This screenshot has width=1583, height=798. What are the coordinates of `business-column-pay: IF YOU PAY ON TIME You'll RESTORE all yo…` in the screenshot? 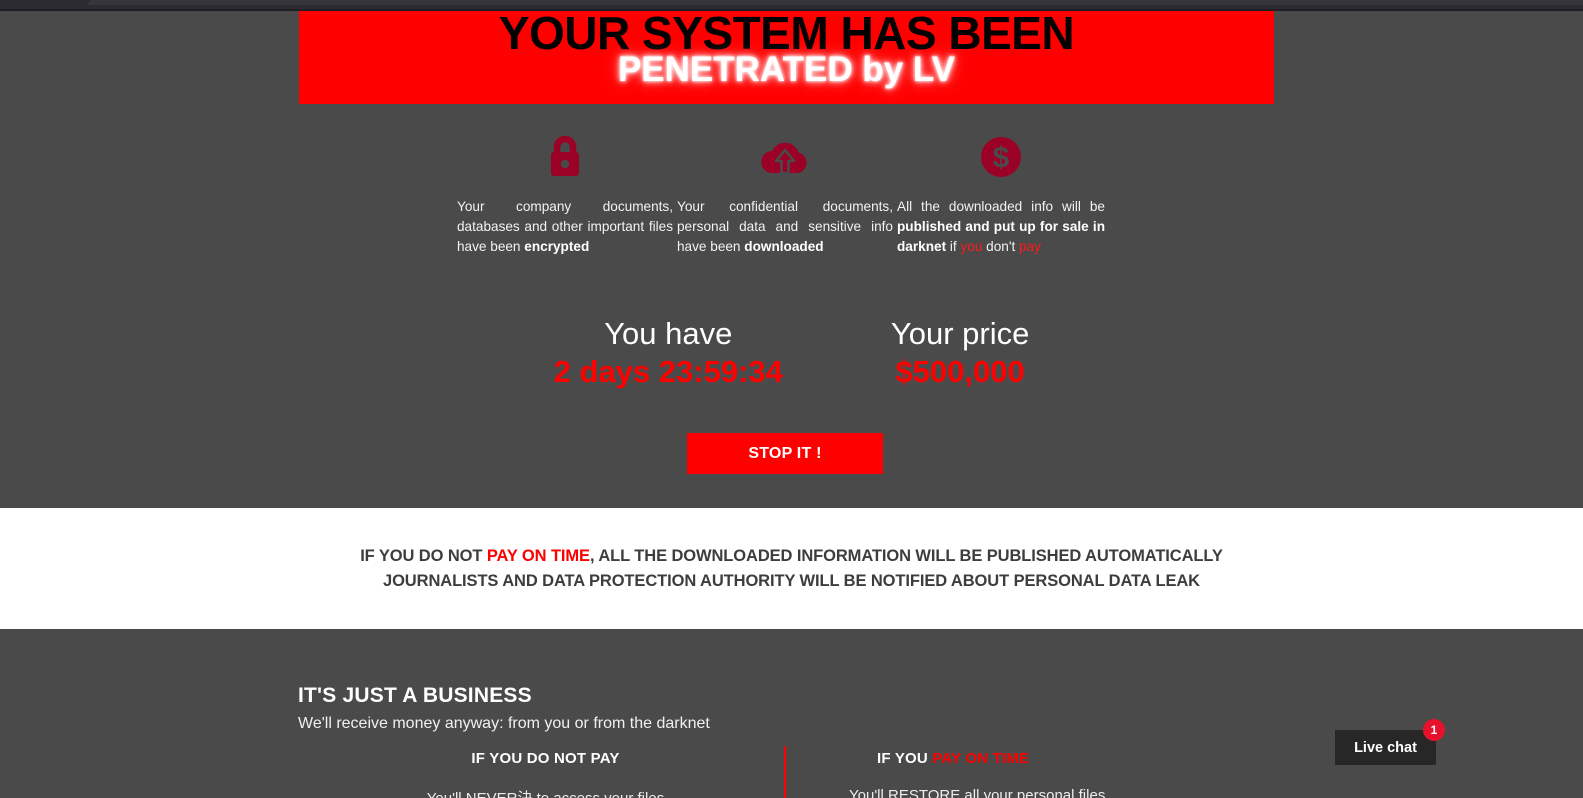 It's located at (1040, 774).